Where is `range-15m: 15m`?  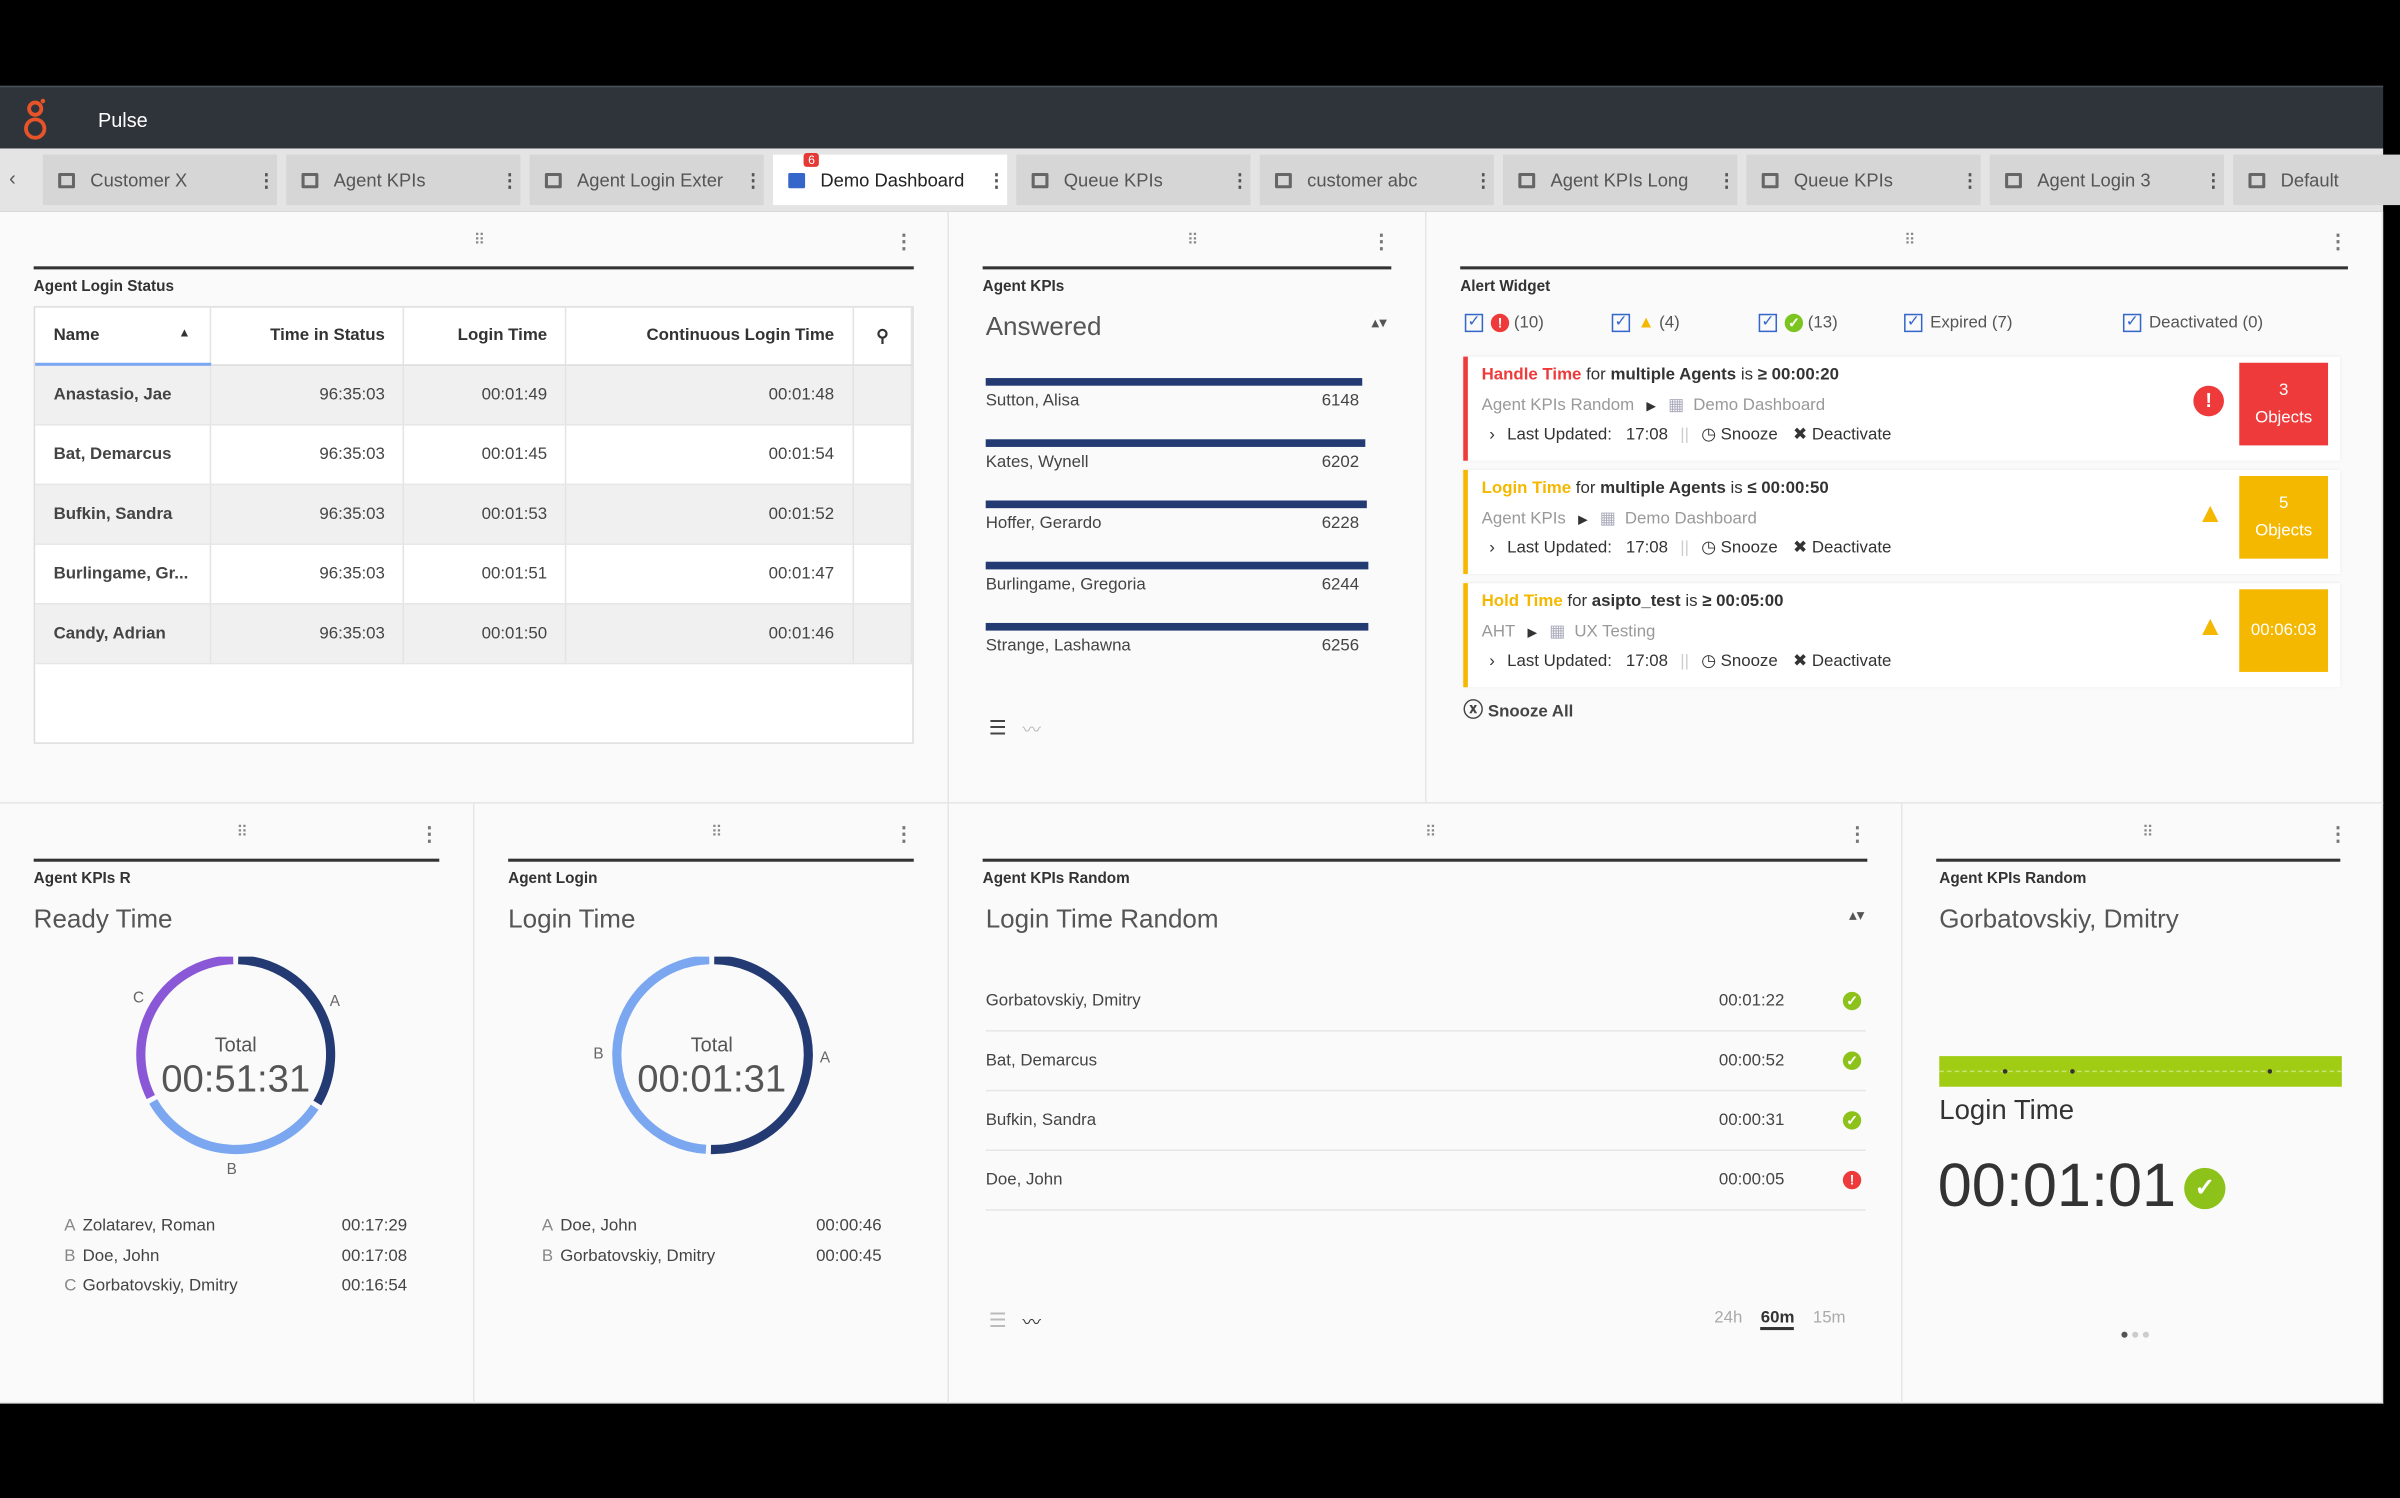
range-15m: 15m is located at coordinates (1829, 1319).